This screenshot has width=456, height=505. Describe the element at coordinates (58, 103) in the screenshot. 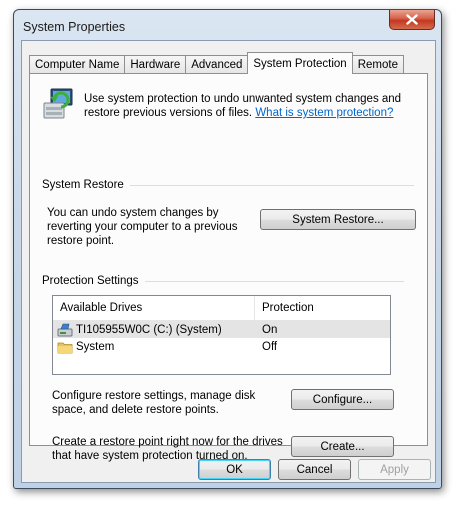

I see `system-protection-icon` at that location.